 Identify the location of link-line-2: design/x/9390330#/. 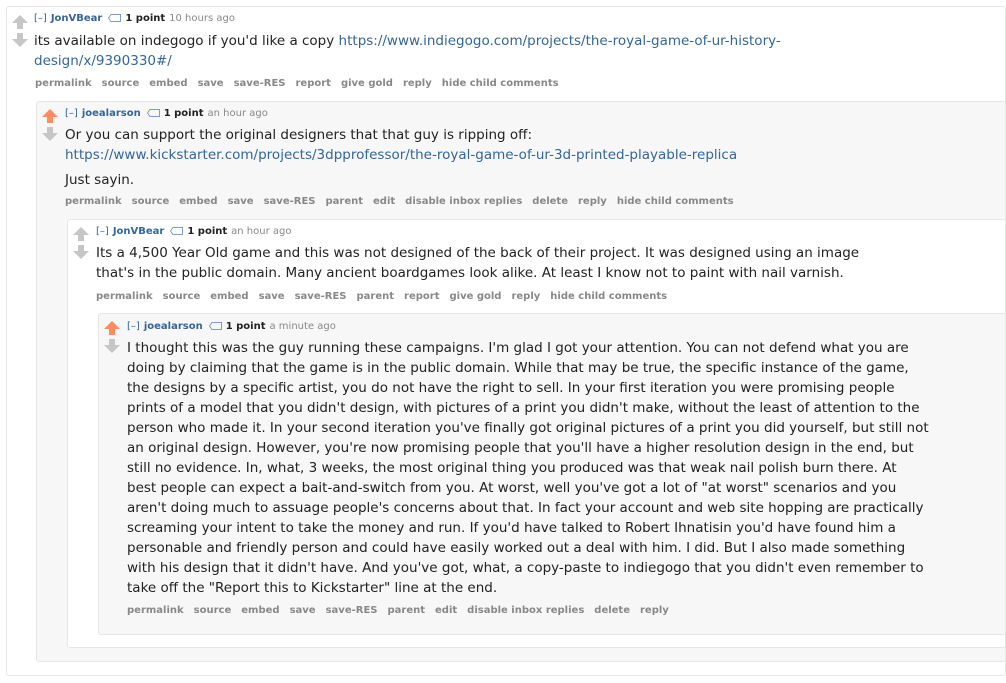
(103, 61).